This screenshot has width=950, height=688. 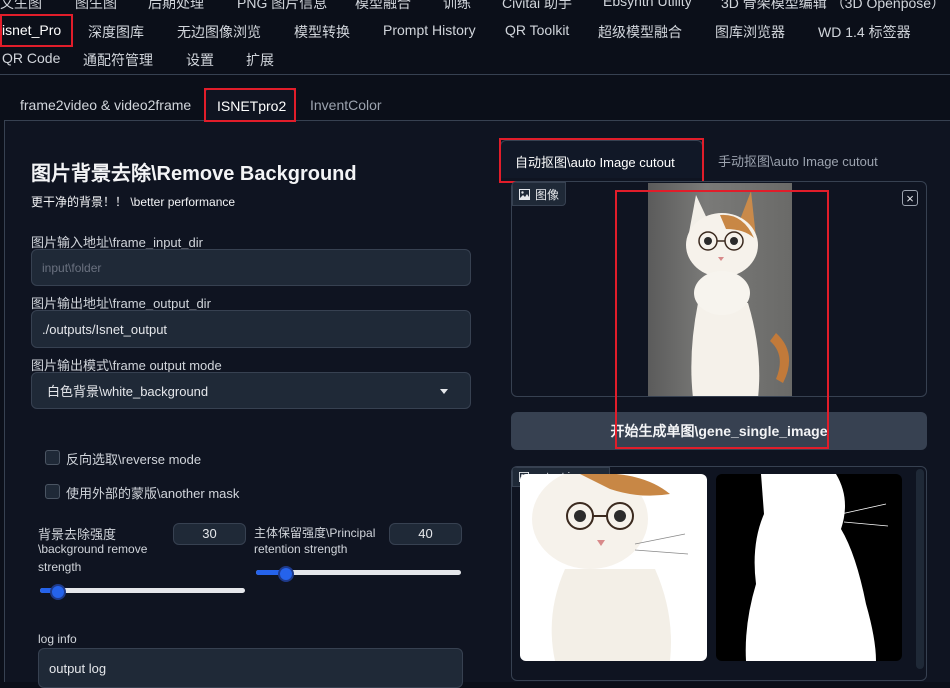 I want to click on nav-tab-civitai: Civitai 助手, so click(x=537, y=6).